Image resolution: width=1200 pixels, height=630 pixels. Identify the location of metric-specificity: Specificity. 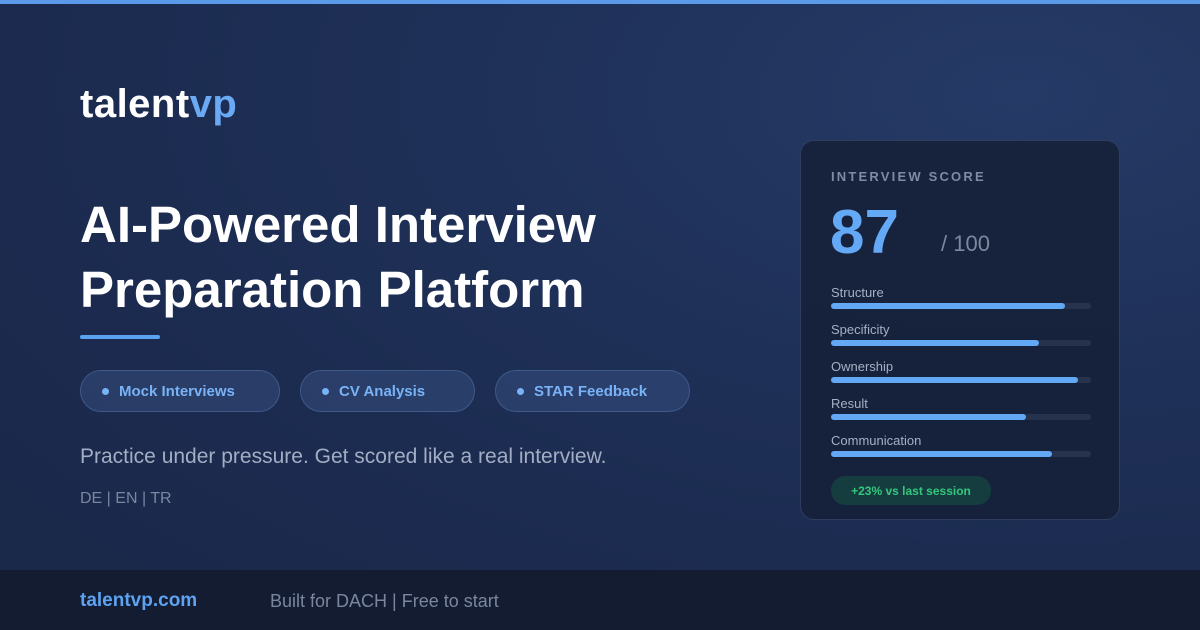
(961, 335).